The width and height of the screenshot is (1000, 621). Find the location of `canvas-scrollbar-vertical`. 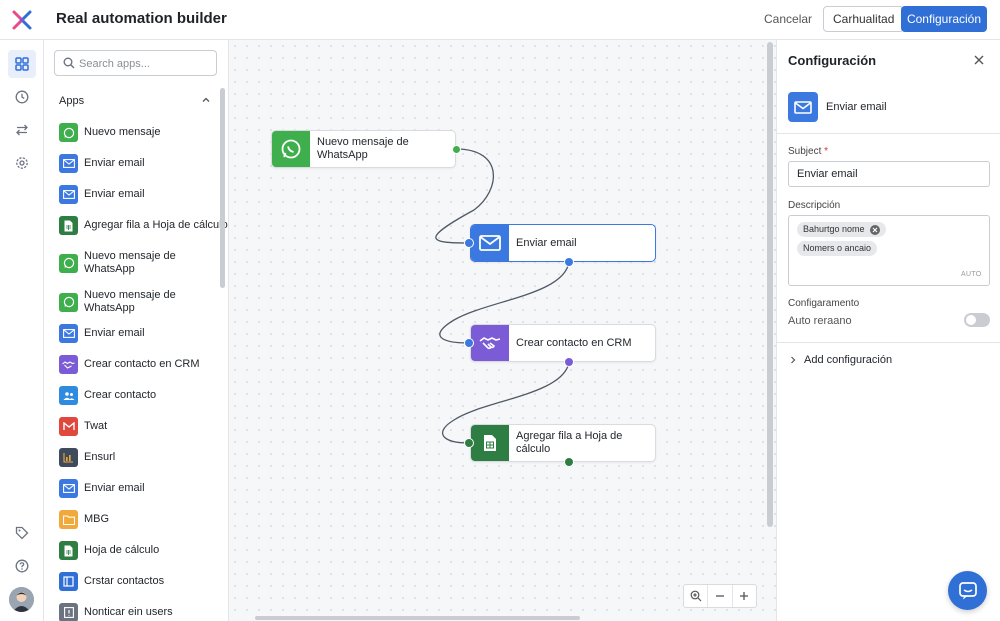

canvas-scrollbar-vertical is located at coordinates (770, 284).